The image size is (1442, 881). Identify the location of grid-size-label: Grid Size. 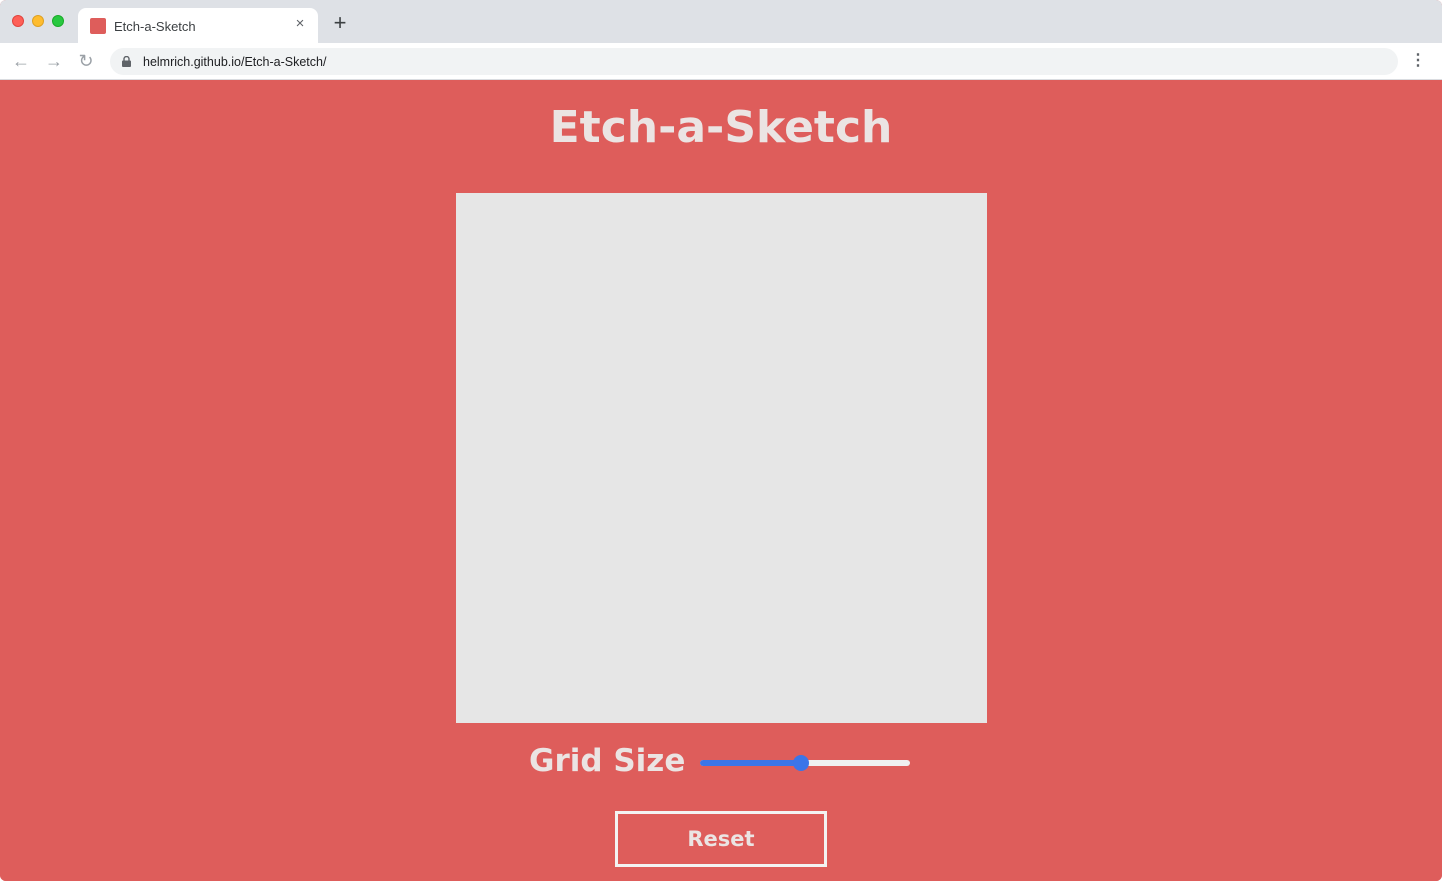
(607, 761).